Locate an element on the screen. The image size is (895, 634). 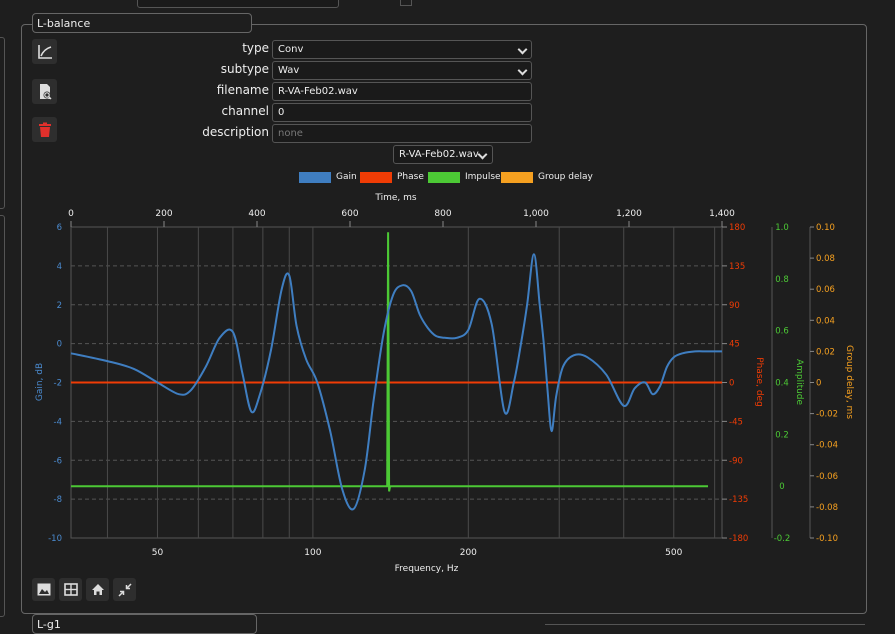
filename-label: filename is located at coordinates (242, 90).